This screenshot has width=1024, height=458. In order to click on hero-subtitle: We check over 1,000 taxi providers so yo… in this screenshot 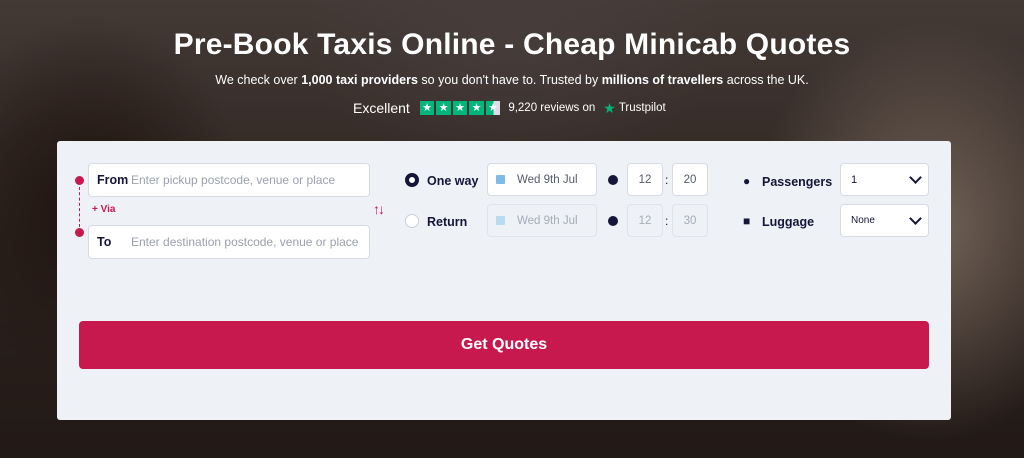, I will do `click(512, 80)`.